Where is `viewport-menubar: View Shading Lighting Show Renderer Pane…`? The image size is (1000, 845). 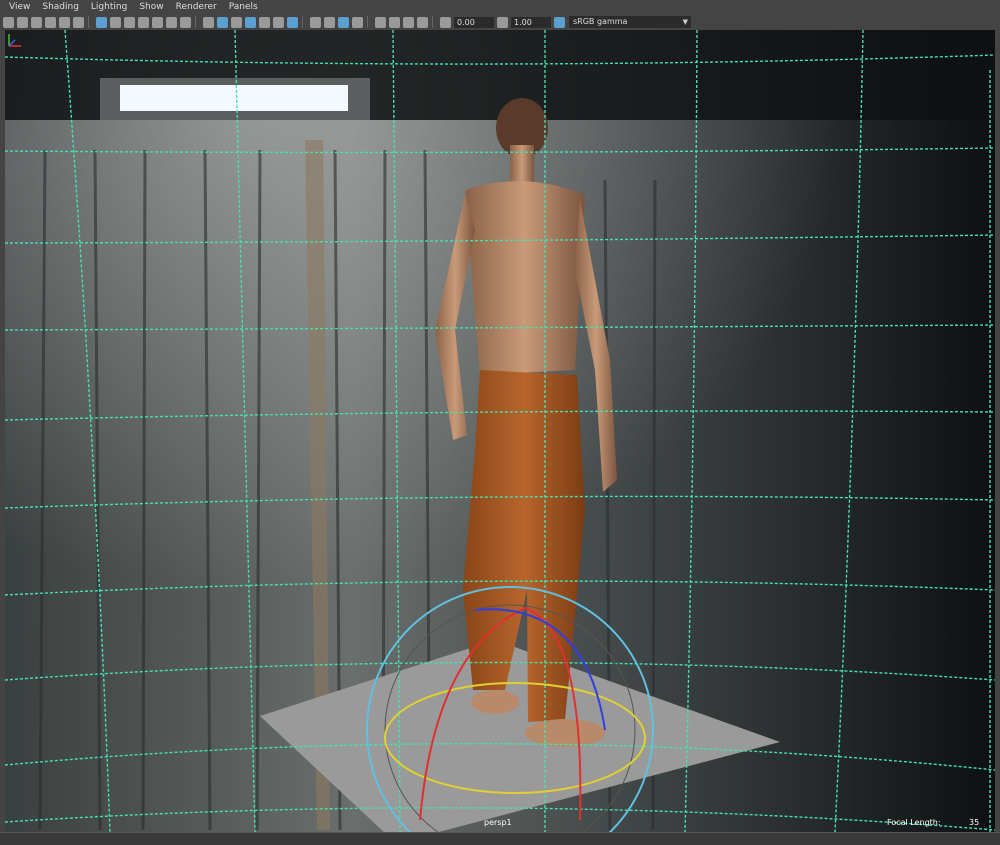
viewport-menubar: View Shading Lighting Show Renderer Pane… is located at coordinates (500, 7).